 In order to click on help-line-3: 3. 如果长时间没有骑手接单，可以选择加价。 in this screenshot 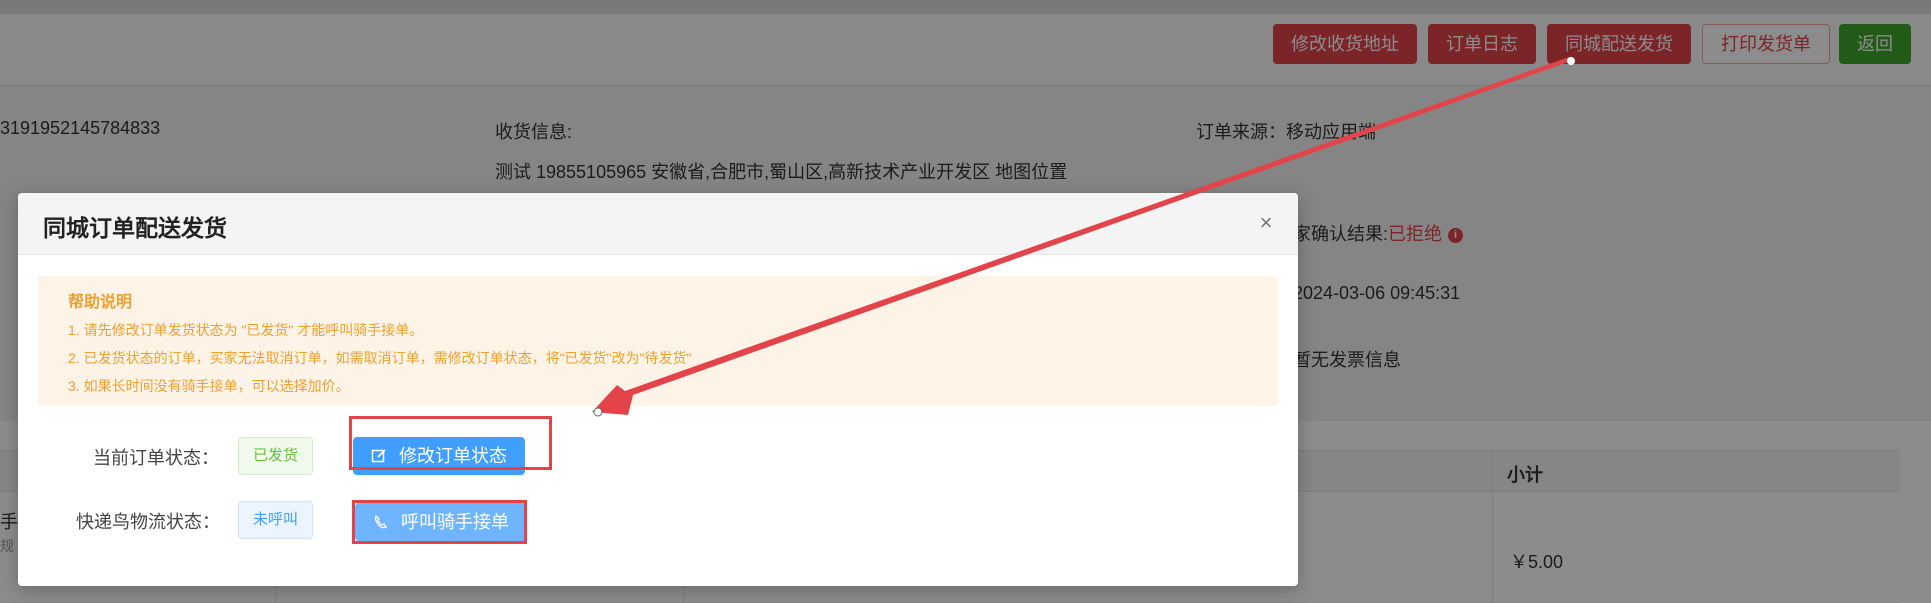, I will do `click(209, 386)`.